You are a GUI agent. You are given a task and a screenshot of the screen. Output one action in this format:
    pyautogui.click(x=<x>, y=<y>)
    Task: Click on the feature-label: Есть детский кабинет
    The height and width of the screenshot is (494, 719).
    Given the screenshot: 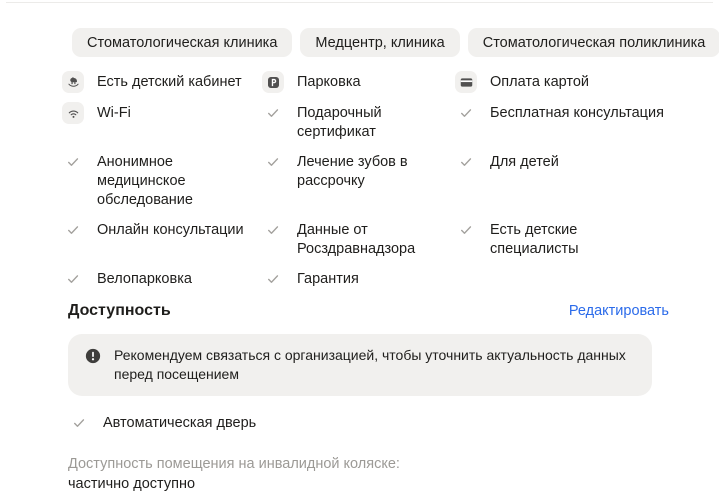 What is the action you would take?
    pyautogui.click(x=169, y=82)
    